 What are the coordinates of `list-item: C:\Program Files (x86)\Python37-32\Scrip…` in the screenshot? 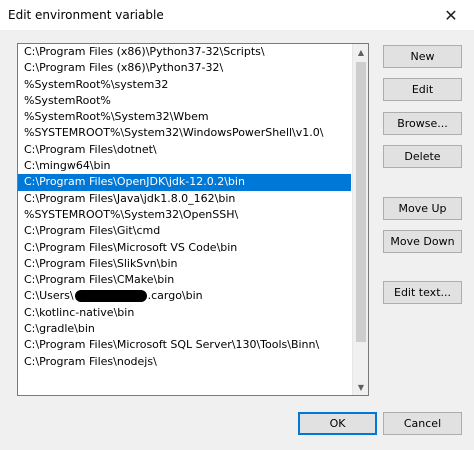 It's located at (184, 52).